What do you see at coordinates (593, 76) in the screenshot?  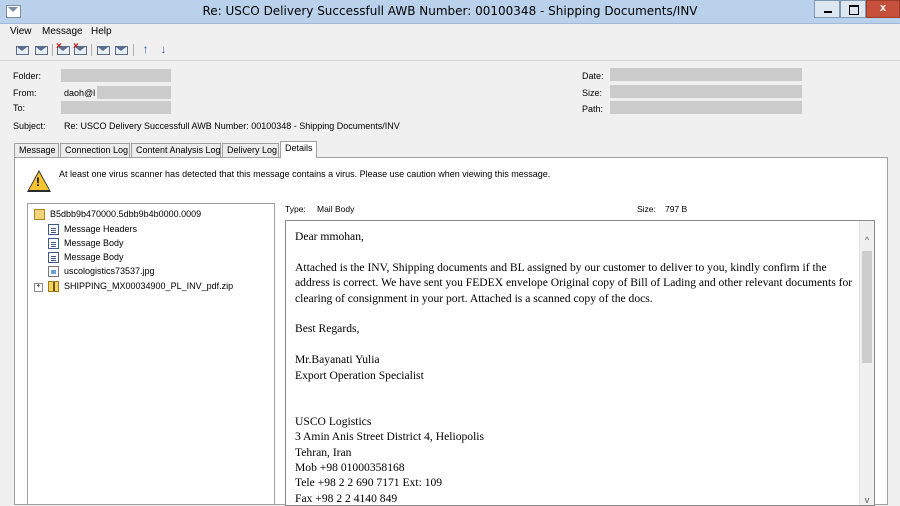 I see `date-label: Date:` at bounding box center [593, 76].